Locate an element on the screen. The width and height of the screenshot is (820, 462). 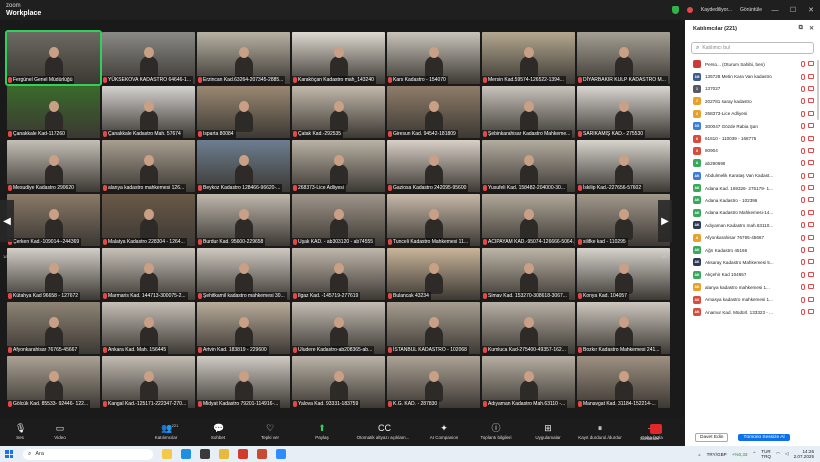
wifi-icon: ◠ is located at coordinates (778, 454).